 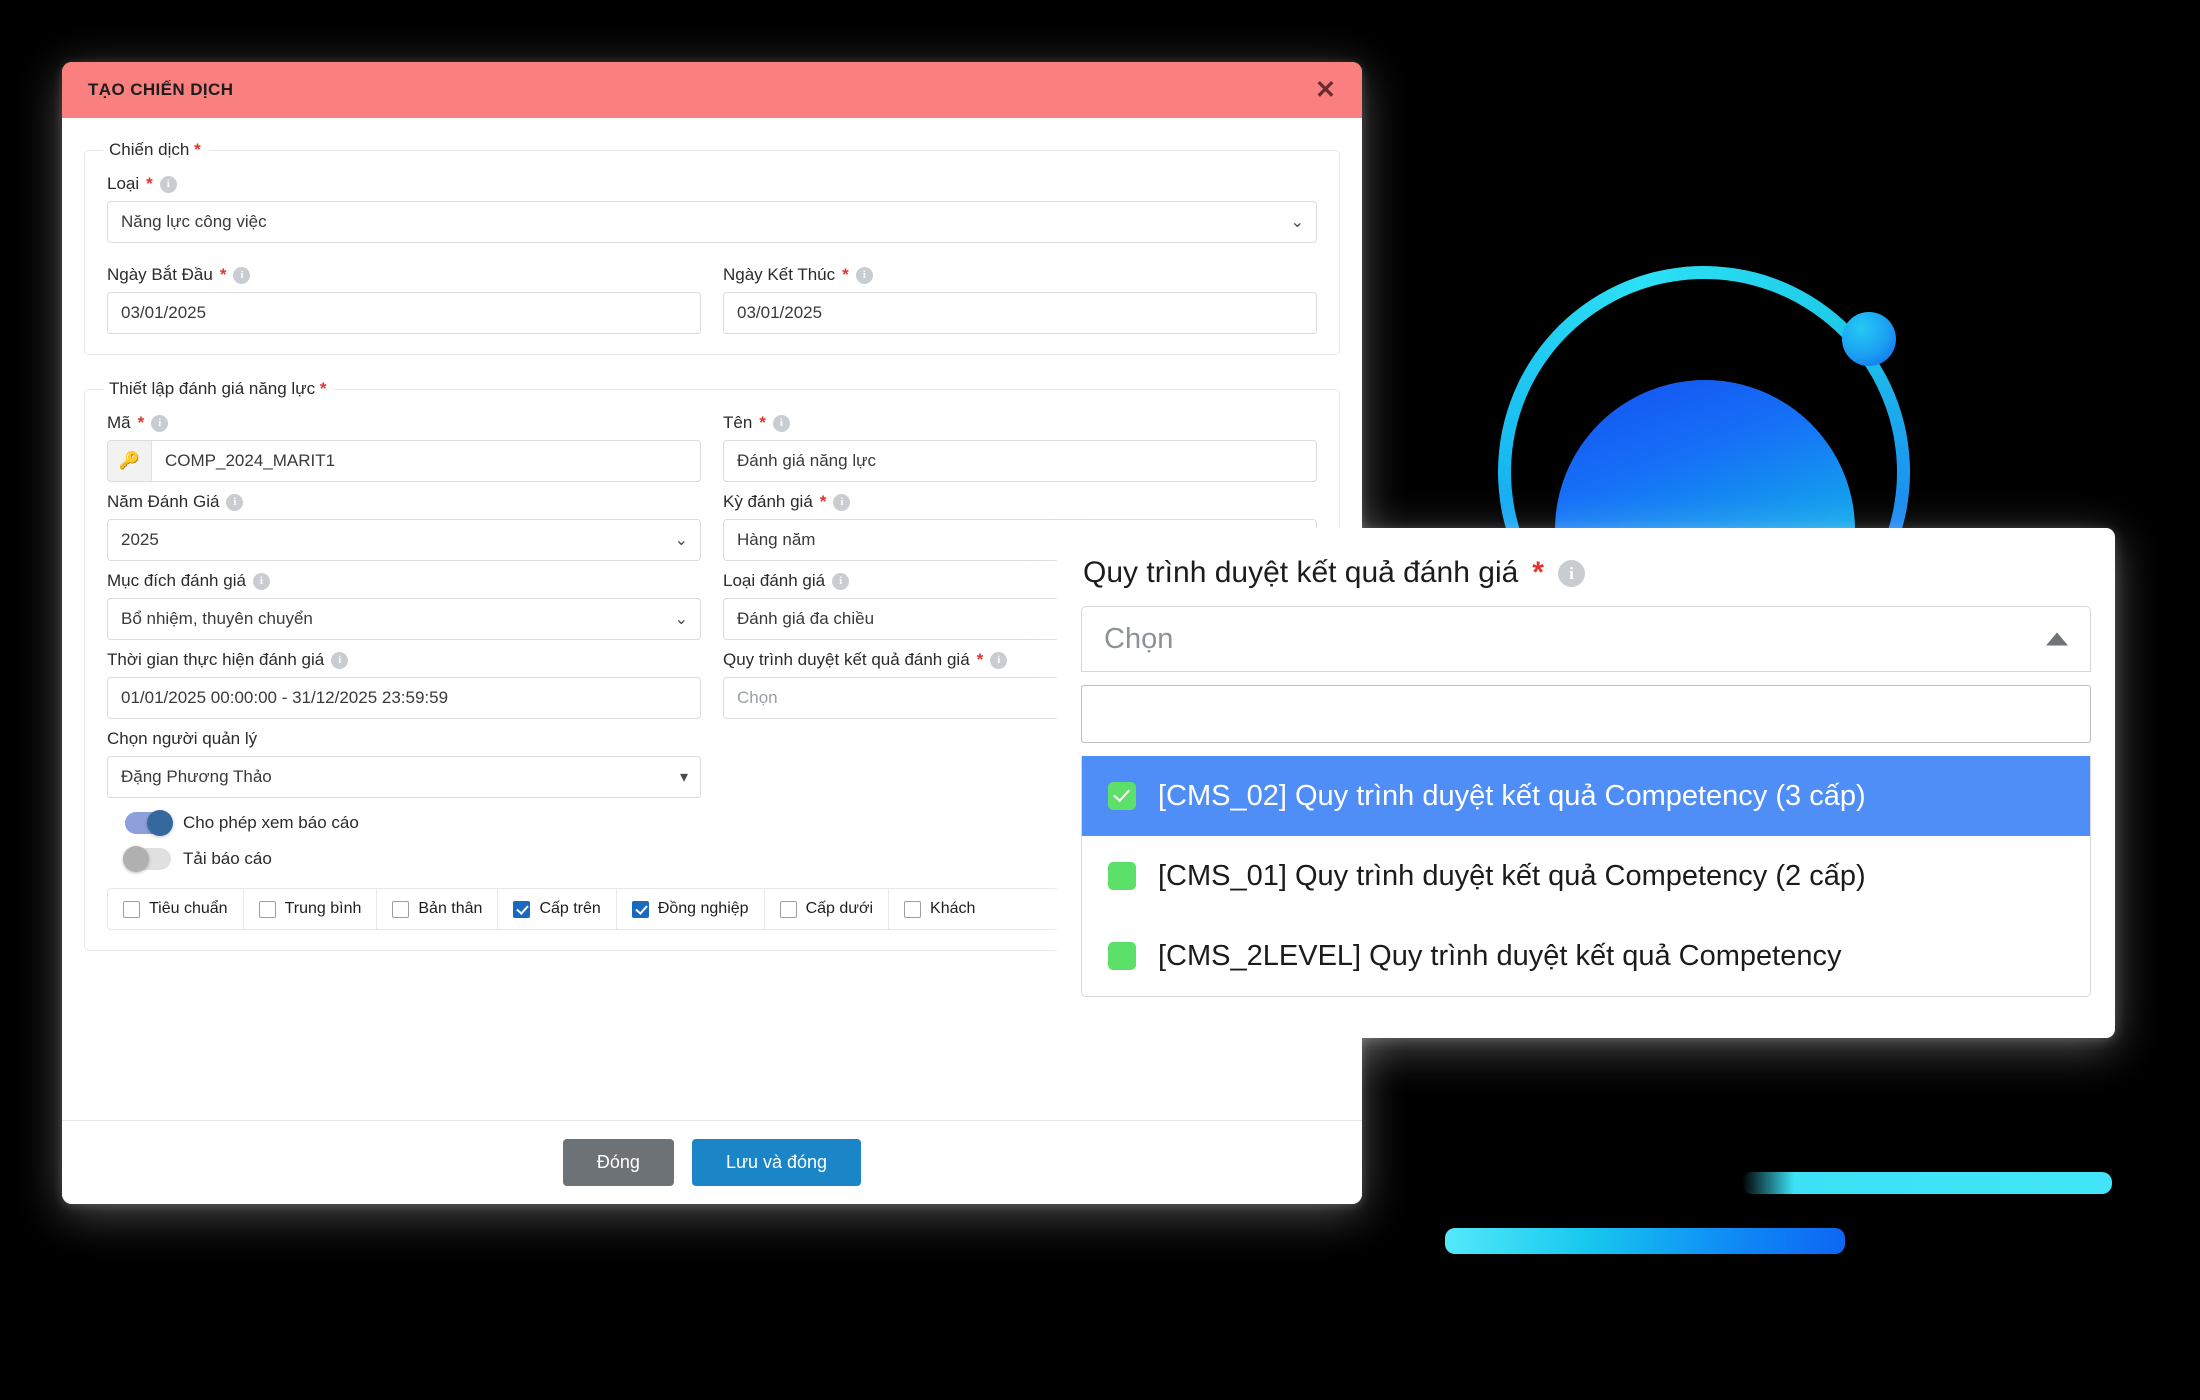 I want to click on period-label-text: Kỳ đánh giá, so click(x=768, y=501).